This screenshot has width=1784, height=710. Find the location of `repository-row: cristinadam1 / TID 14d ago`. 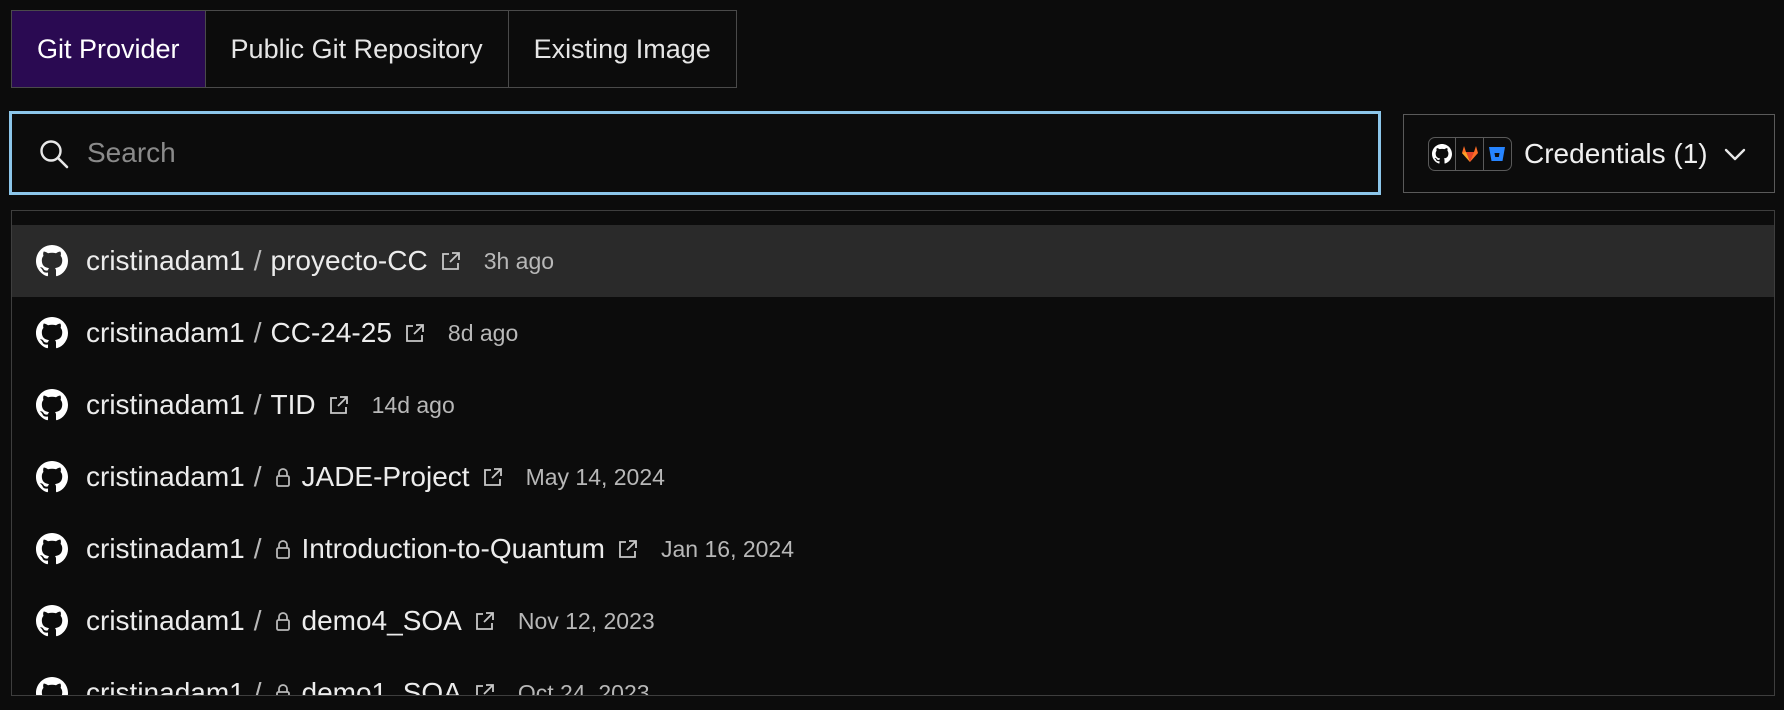

repository-row: cristinadam1 / TID 14d ago is located at coordinates (893, 405).